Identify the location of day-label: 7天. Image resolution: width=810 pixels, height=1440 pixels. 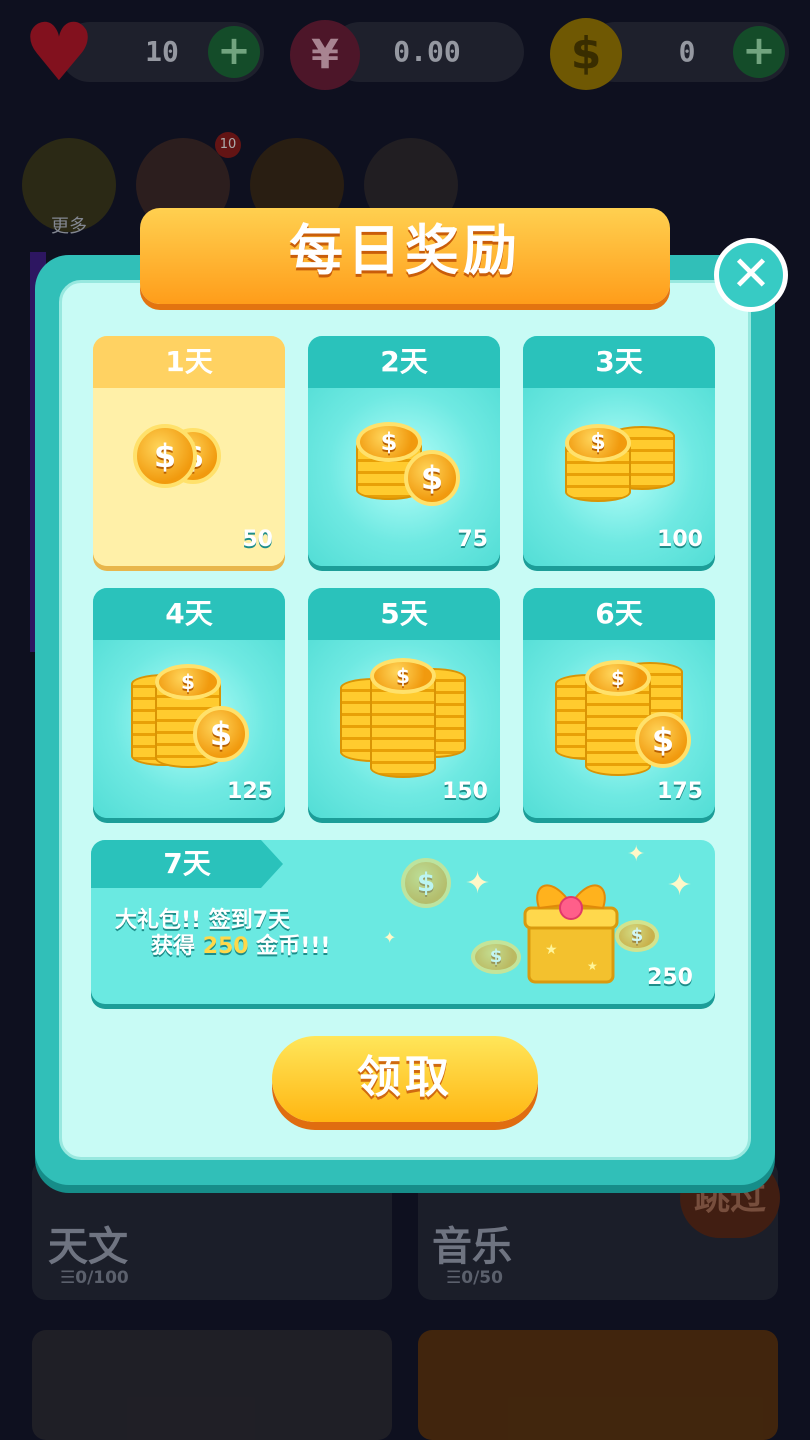
(187, 864).